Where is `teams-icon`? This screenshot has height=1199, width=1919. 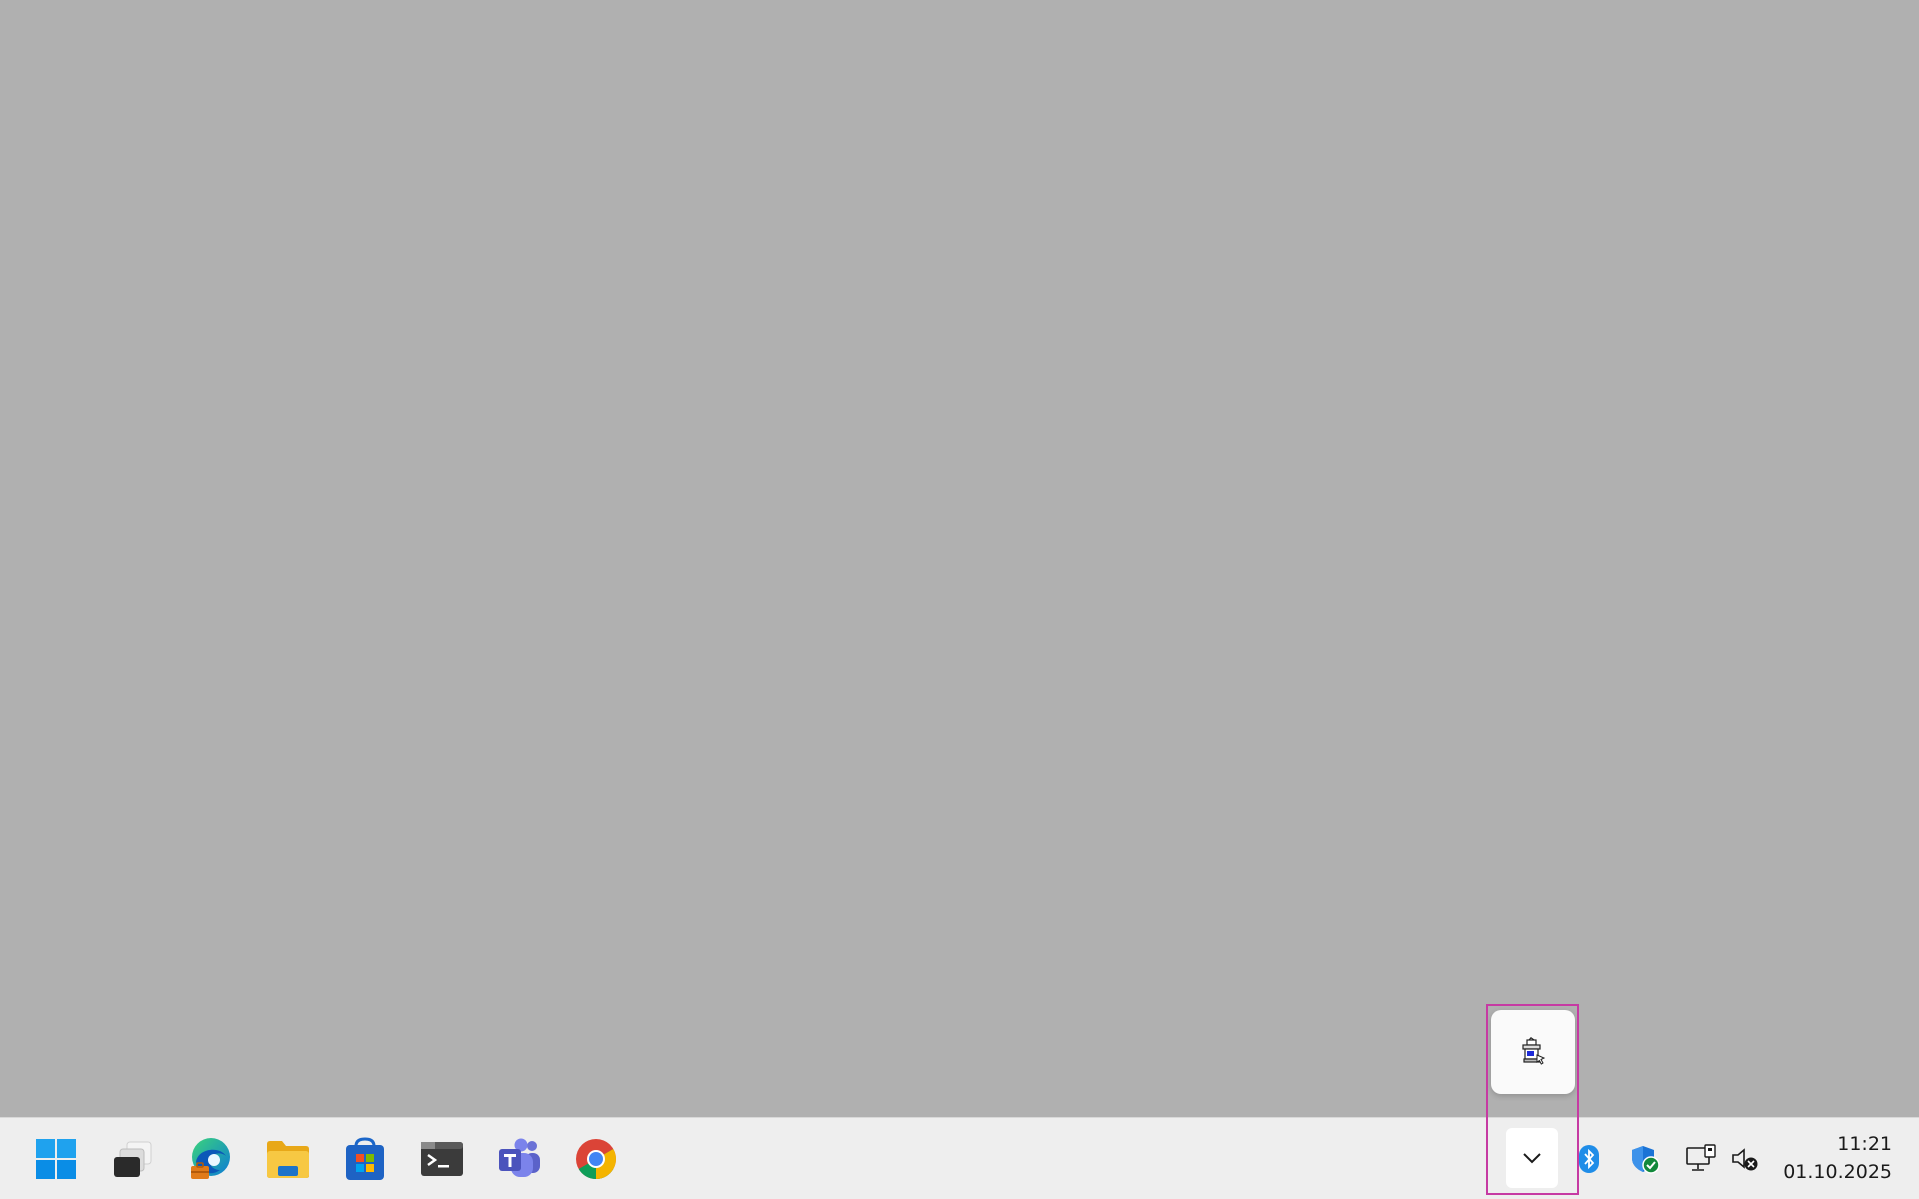 teams-icon is located at coordinates (519, 1159).